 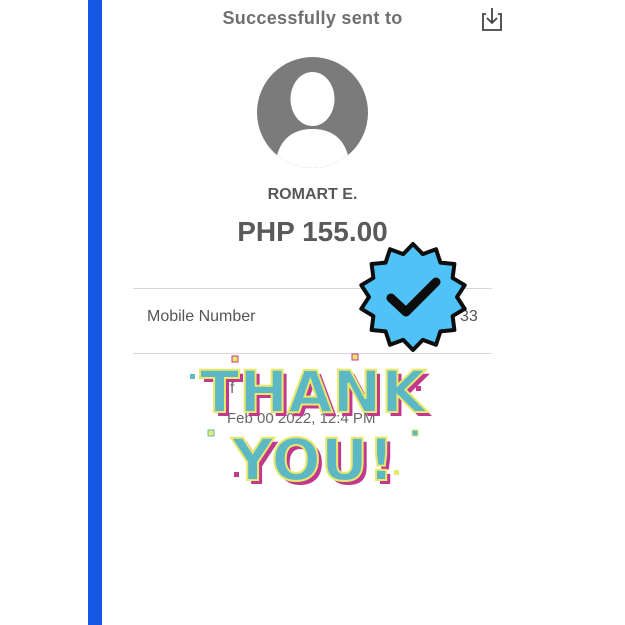 I want to click on mobile-number-label: Mobile Number, so click(x=201, y=316).